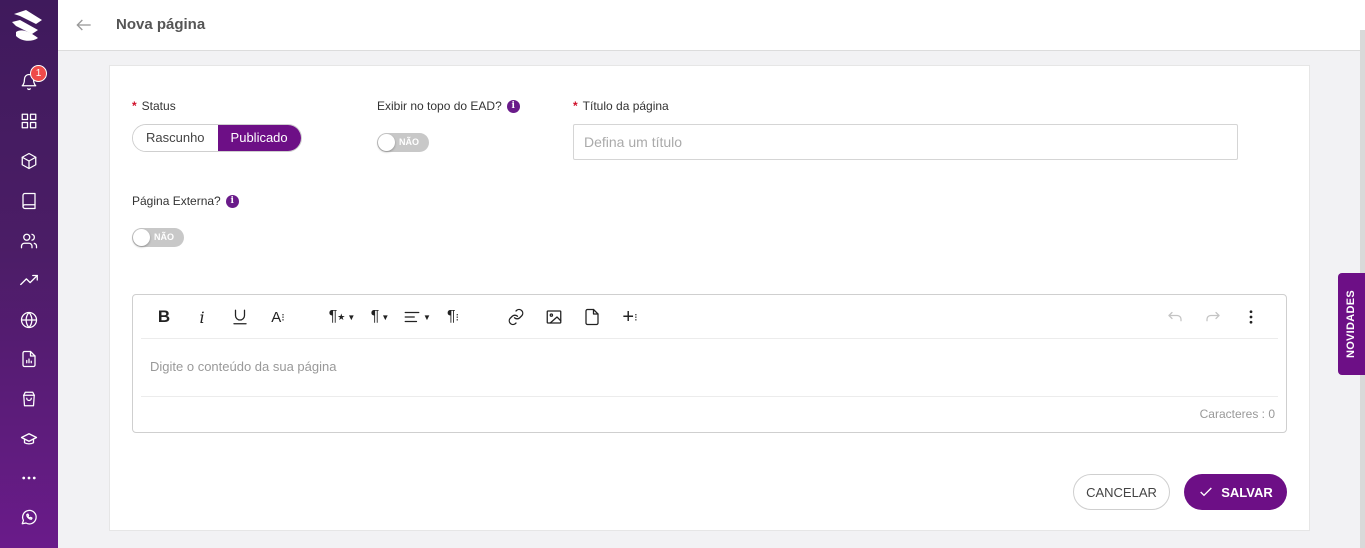  Describe the element at coordinates (38, 73) in the screenshot. I see `notification-badge: 1` at that location.